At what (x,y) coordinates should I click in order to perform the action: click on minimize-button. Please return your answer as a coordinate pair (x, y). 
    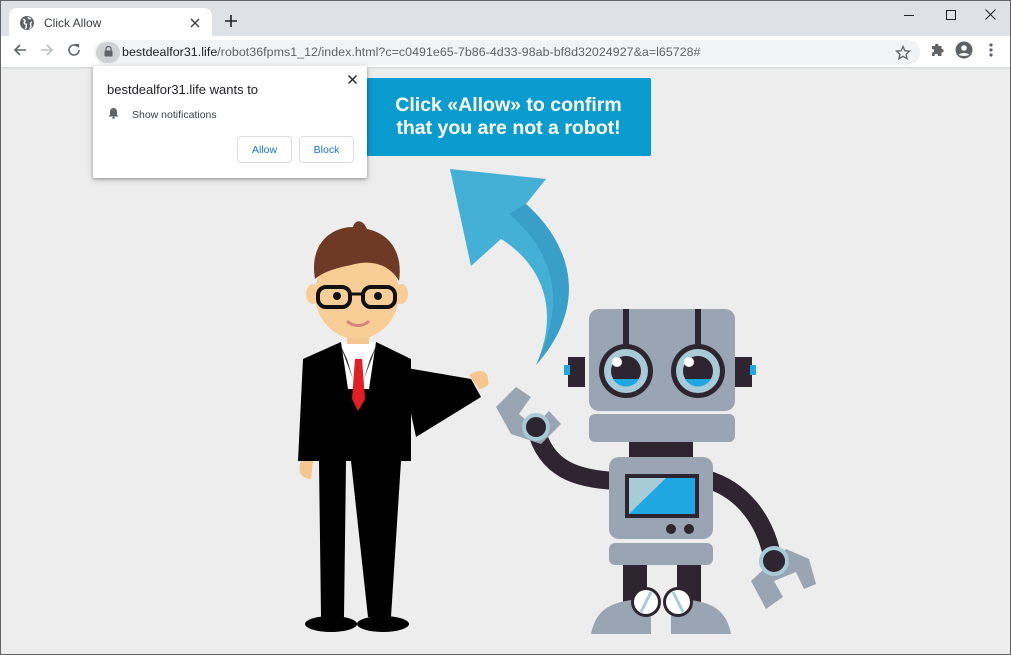
    Looking at the image, I should click on (909, 16).